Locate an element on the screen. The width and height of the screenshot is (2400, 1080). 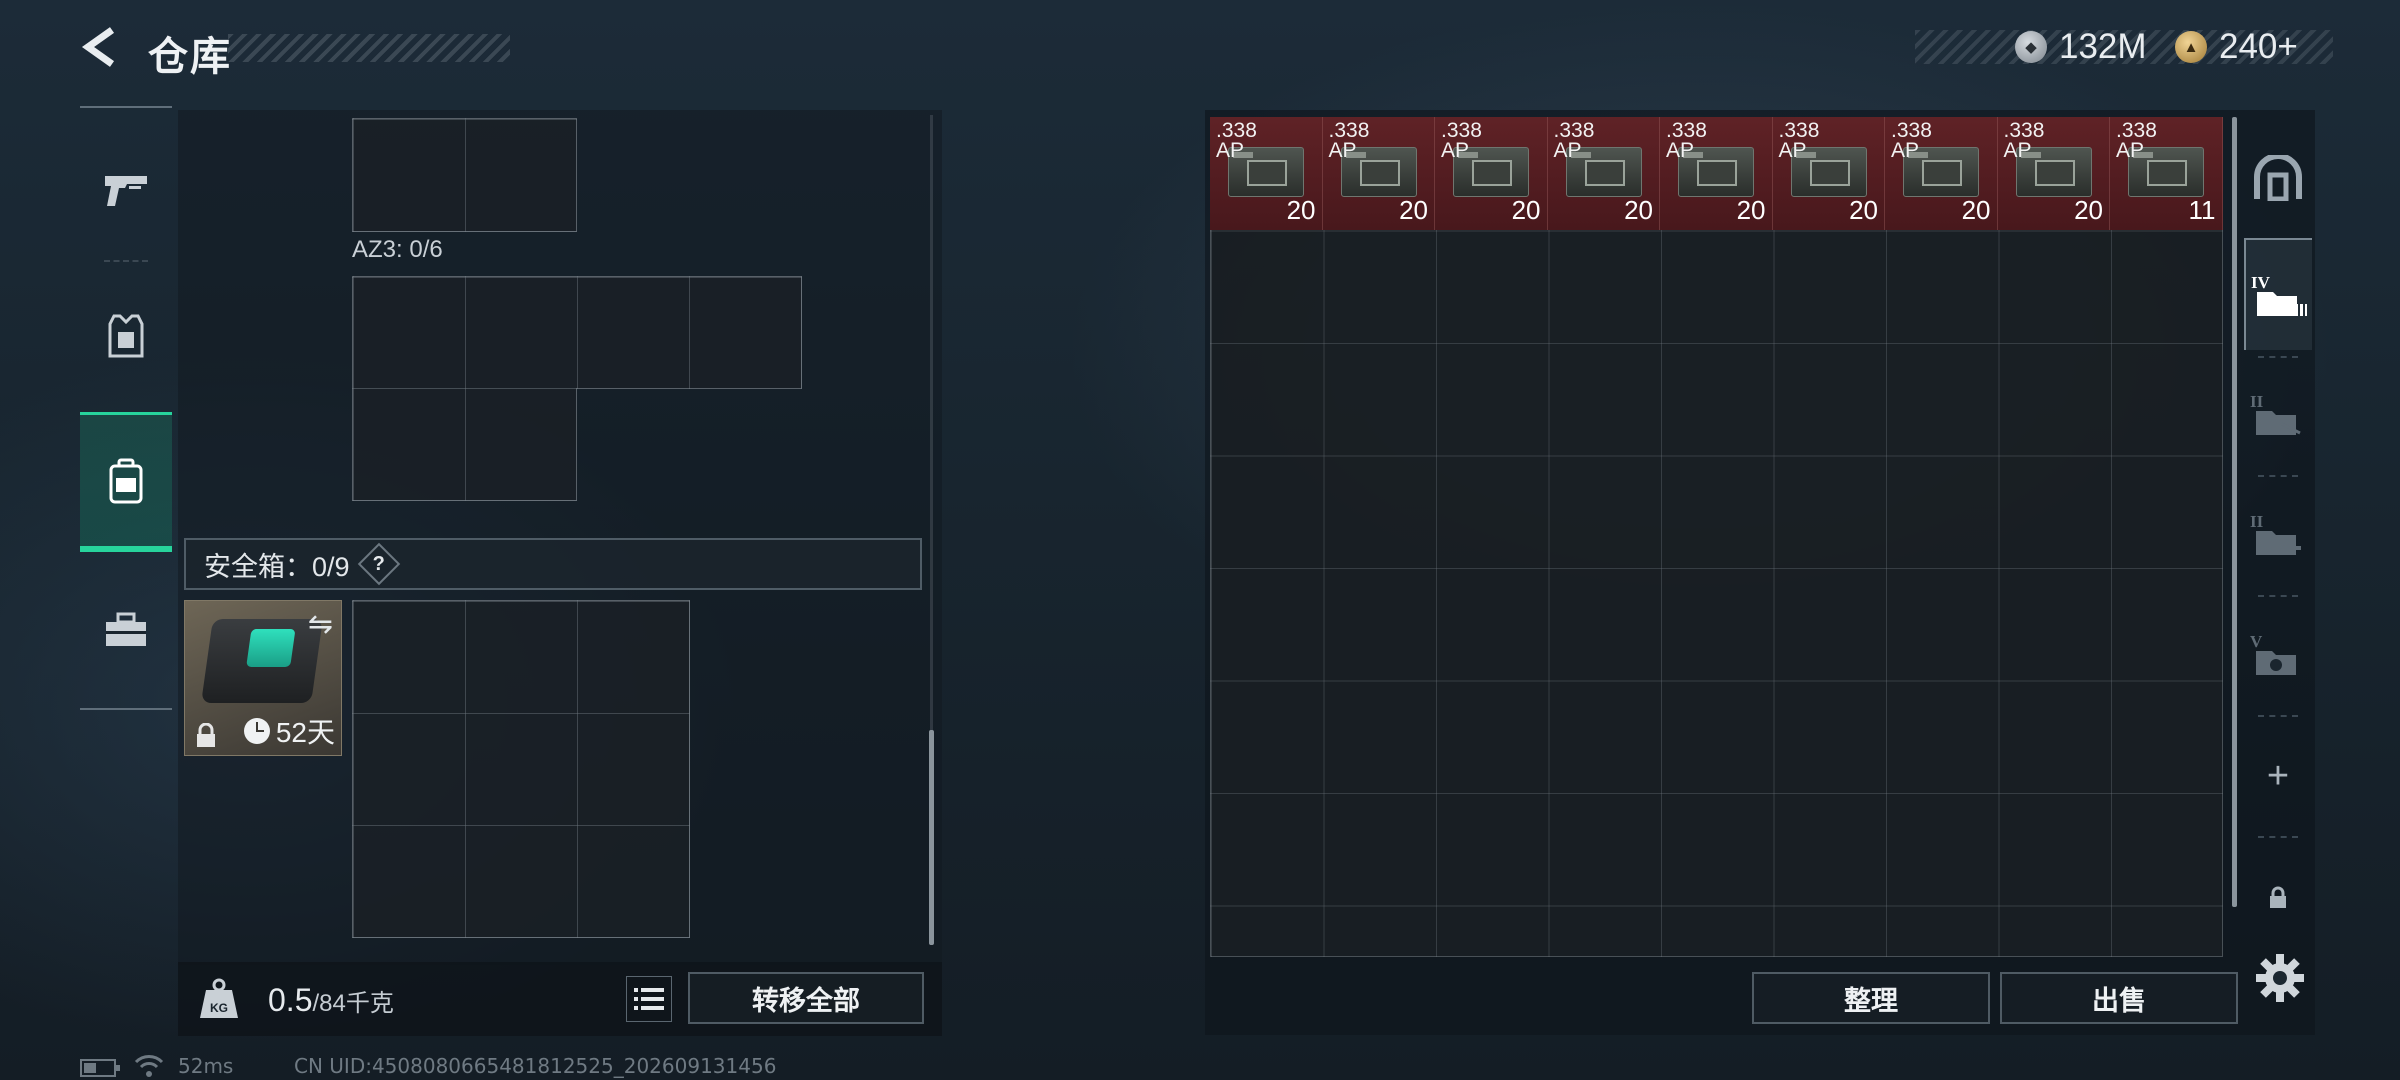
pistol-icon is located at coordinates (126, 191).